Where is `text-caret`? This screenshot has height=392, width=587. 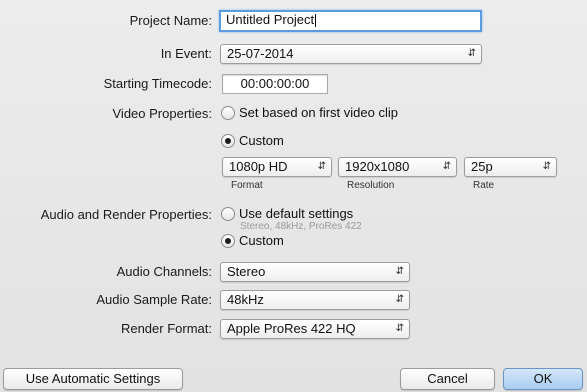 text-caret is located at coordinates (316, 21).